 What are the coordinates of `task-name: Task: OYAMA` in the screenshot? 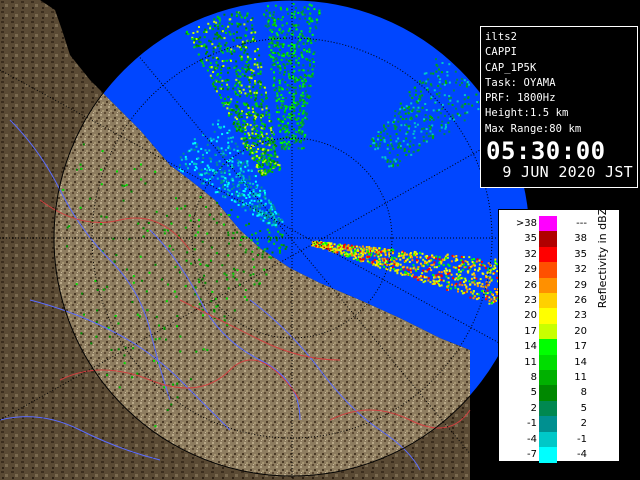 It's located at (520, 82).